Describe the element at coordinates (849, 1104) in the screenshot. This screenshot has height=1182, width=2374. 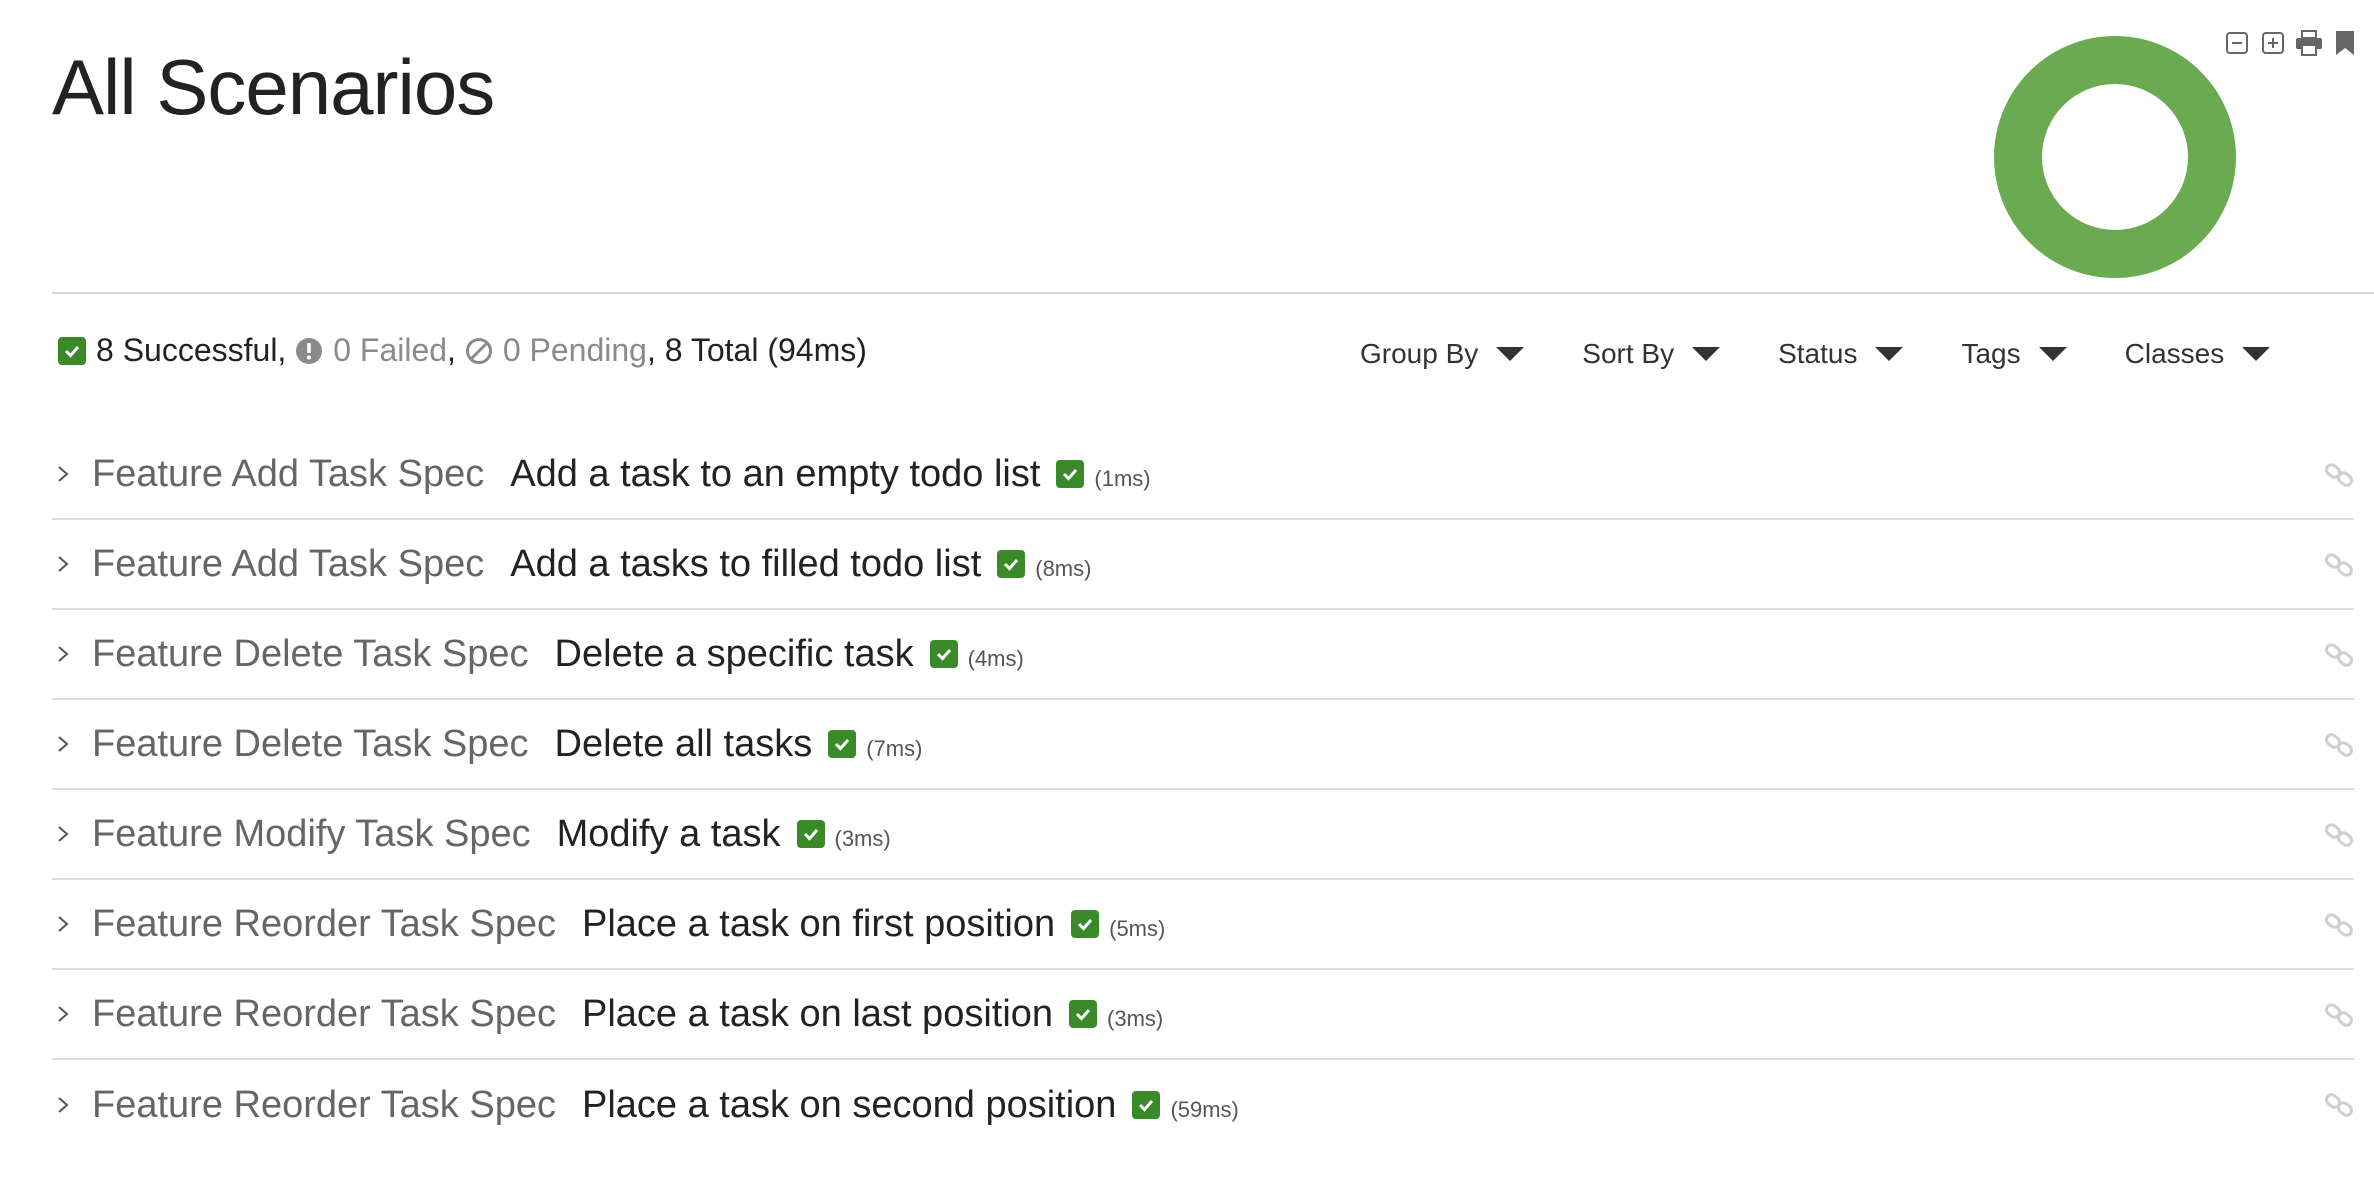
I see `scenario-name: Place a task on second position` at that location.